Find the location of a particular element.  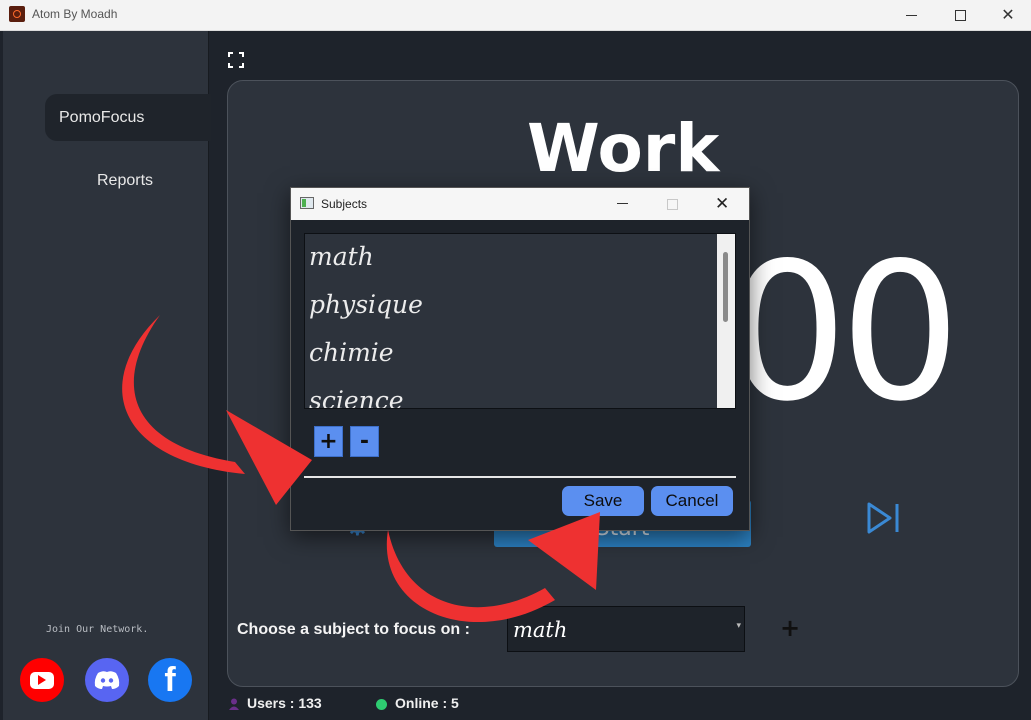

sidebar-item-reports: Reports is located at coordinates (125, 181).